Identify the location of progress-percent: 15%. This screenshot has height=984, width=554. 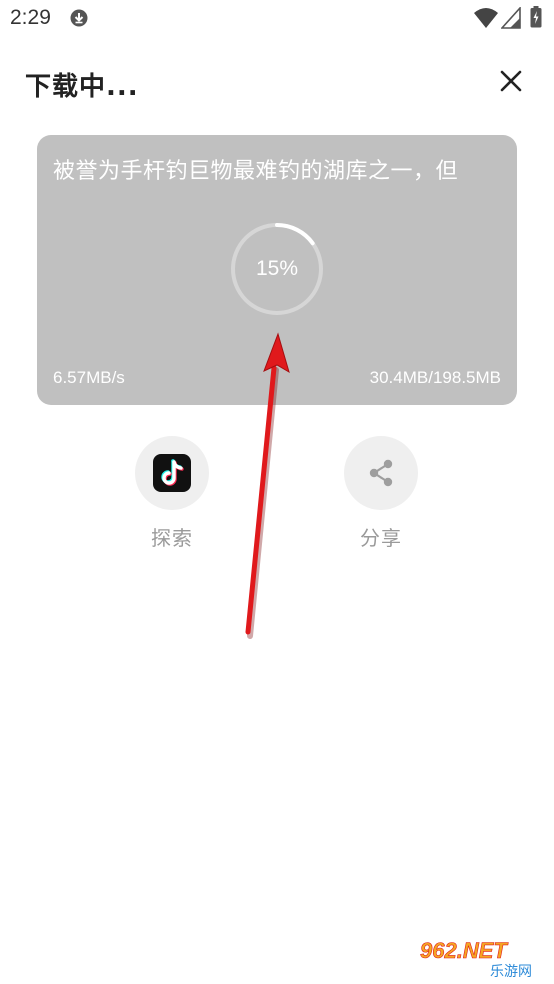
(277, 268).